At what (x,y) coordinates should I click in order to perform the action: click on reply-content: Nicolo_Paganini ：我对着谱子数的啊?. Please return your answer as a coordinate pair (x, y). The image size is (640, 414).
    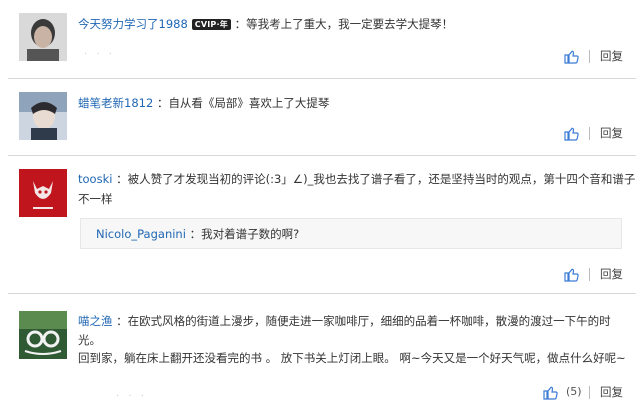
    Looking at the image, I should click on (197, 234).